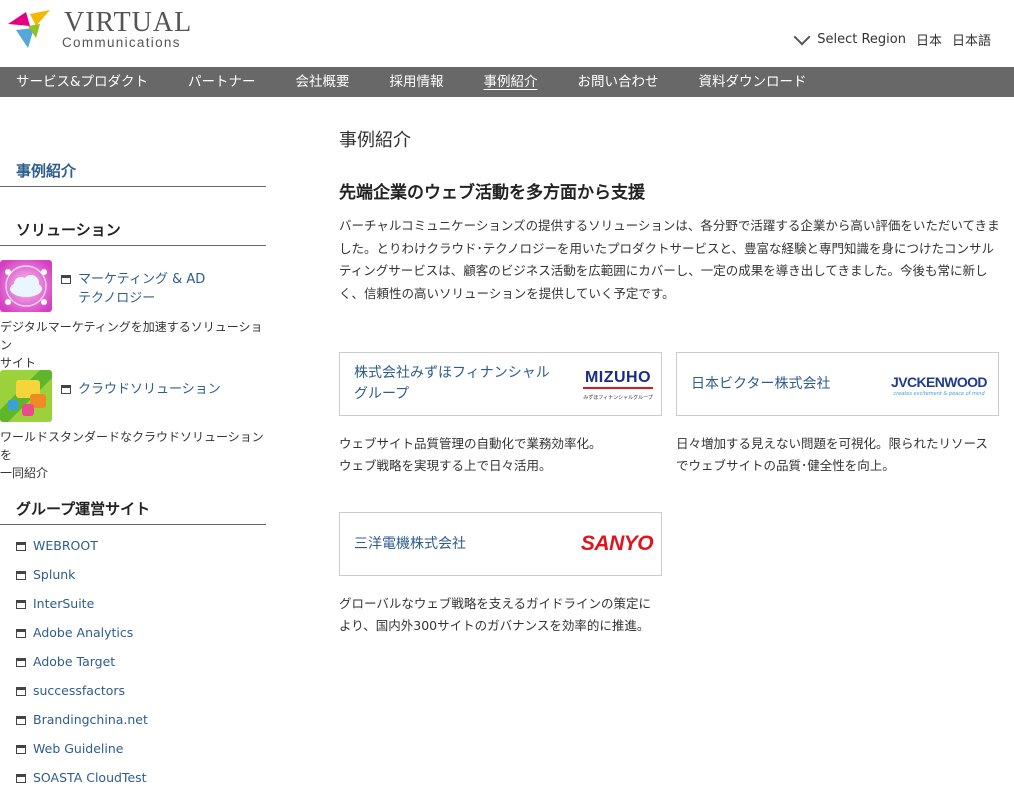 Image resolution: width=1014 pixels, height=799 pixels. Describe the element at coordinates (939, 394) in the screenshot. I see `jvc-logo-sub: creates excitement & peace of mind` at that location.